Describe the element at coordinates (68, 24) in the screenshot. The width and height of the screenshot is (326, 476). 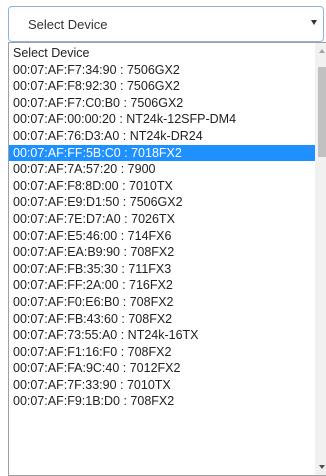
I see `device-select-value: Select Device` at that location.